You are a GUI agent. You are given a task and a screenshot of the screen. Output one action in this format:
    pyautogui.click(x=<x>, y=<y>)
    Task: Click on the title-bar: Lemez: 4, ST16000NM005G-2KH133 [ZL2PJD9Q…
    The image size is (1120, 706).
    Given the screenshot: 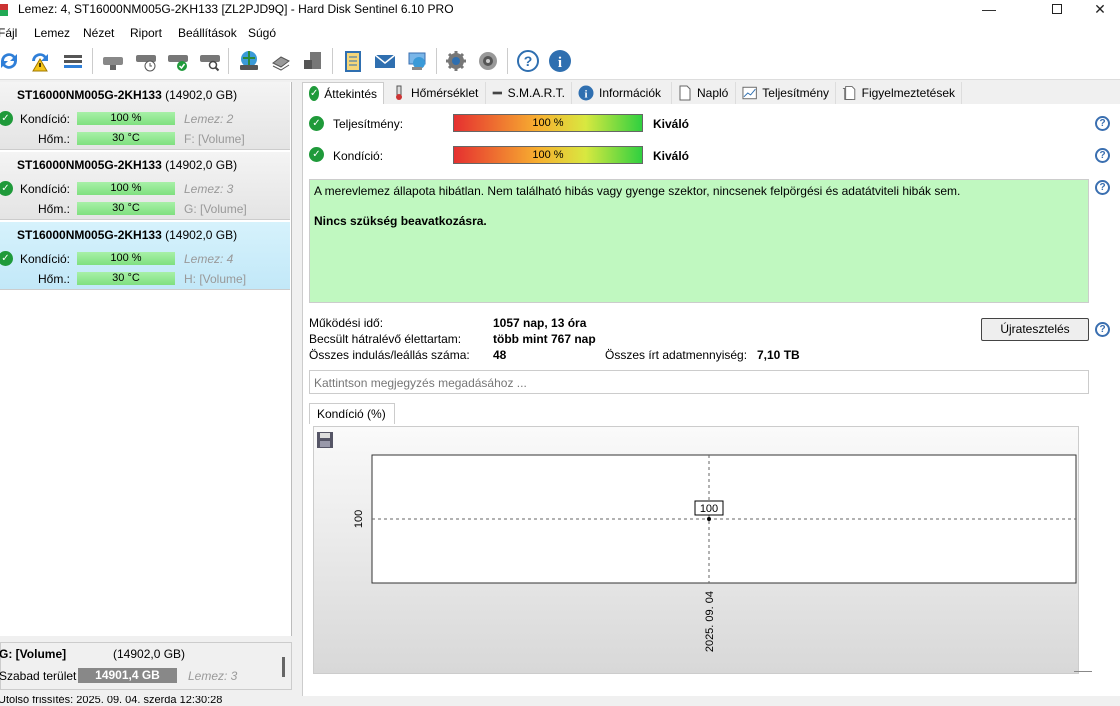 What is the action you would take?
    pyautogui.click(x=560, y=11)
    